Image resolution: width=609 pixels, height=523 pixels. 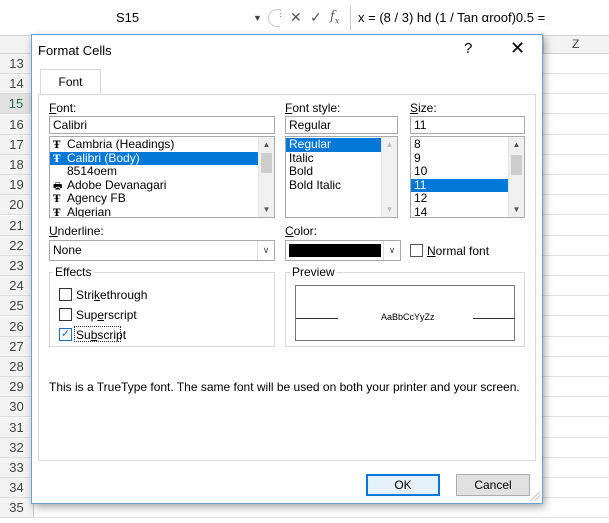 I want to click on size-listbox: 8 9 10 11 12 14 ▲ ▼, so click(x=467, y=177).